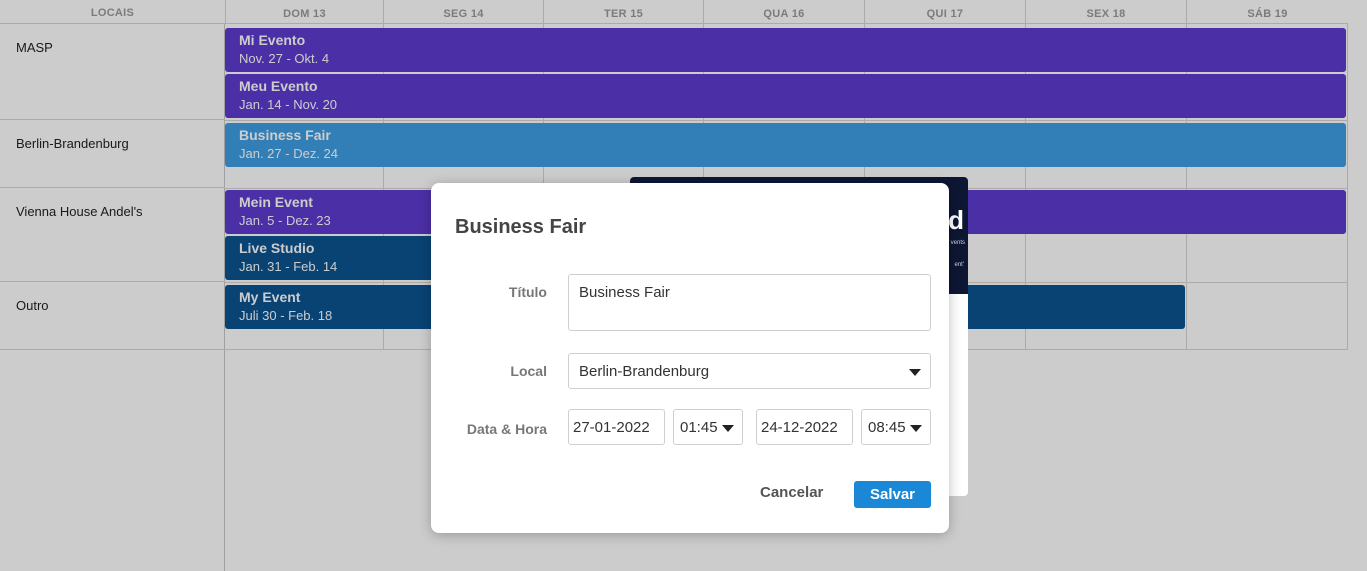 The width and height of the screenshot is (1367, 571). What do you see at coordinates (791, 492) in the screenshot?
I see `cancel-button: Cancelar` at bounding box center [791, 492].